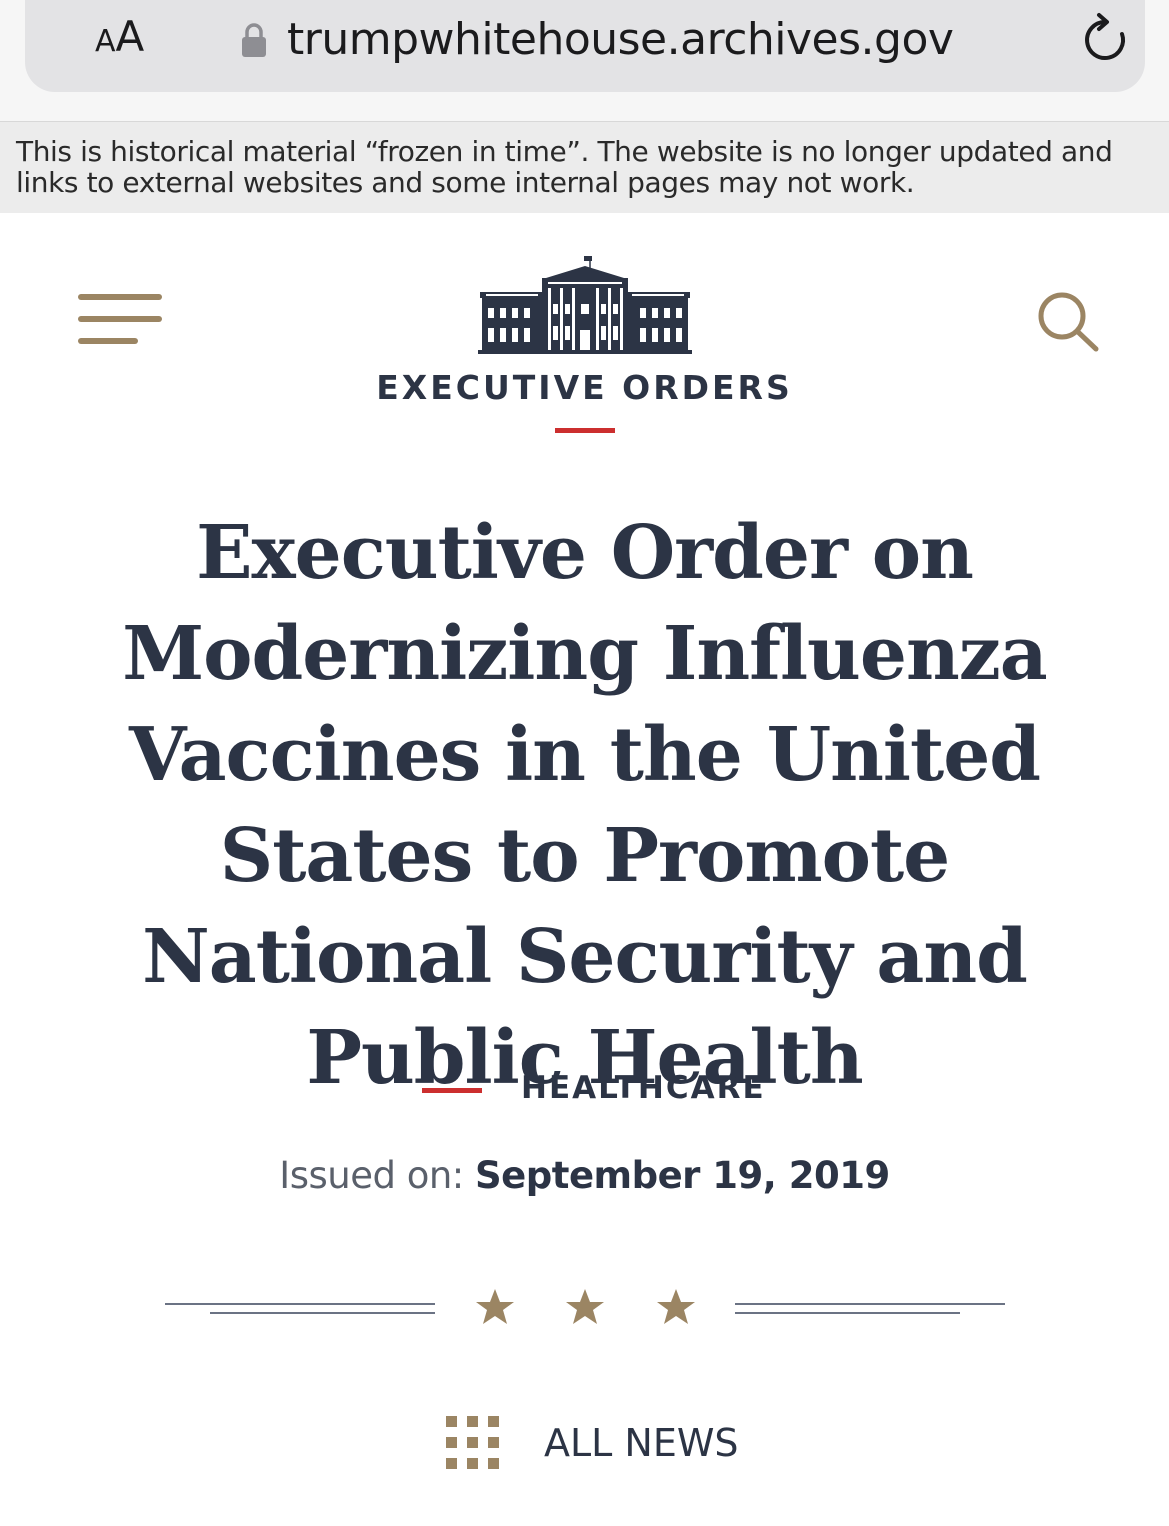  Describe the element at coordinates (1105, 39) in the screenshot. I see `reload-icon` at that location.